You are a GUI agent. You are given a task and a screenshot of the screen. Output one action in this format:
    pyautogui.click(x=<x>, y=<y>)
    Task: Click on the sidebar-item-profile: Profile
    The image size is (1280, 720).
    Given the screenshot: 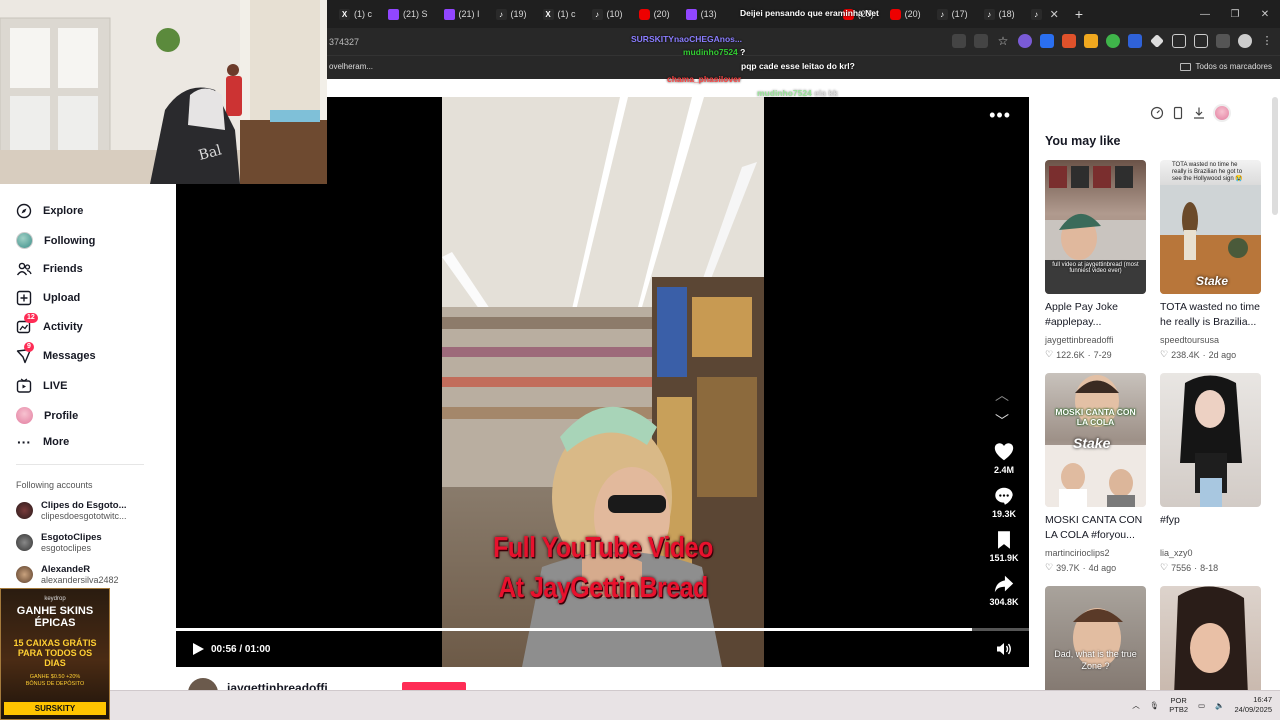 What is the action you would take?
    pyautogui.click(x=47, y=415)
    